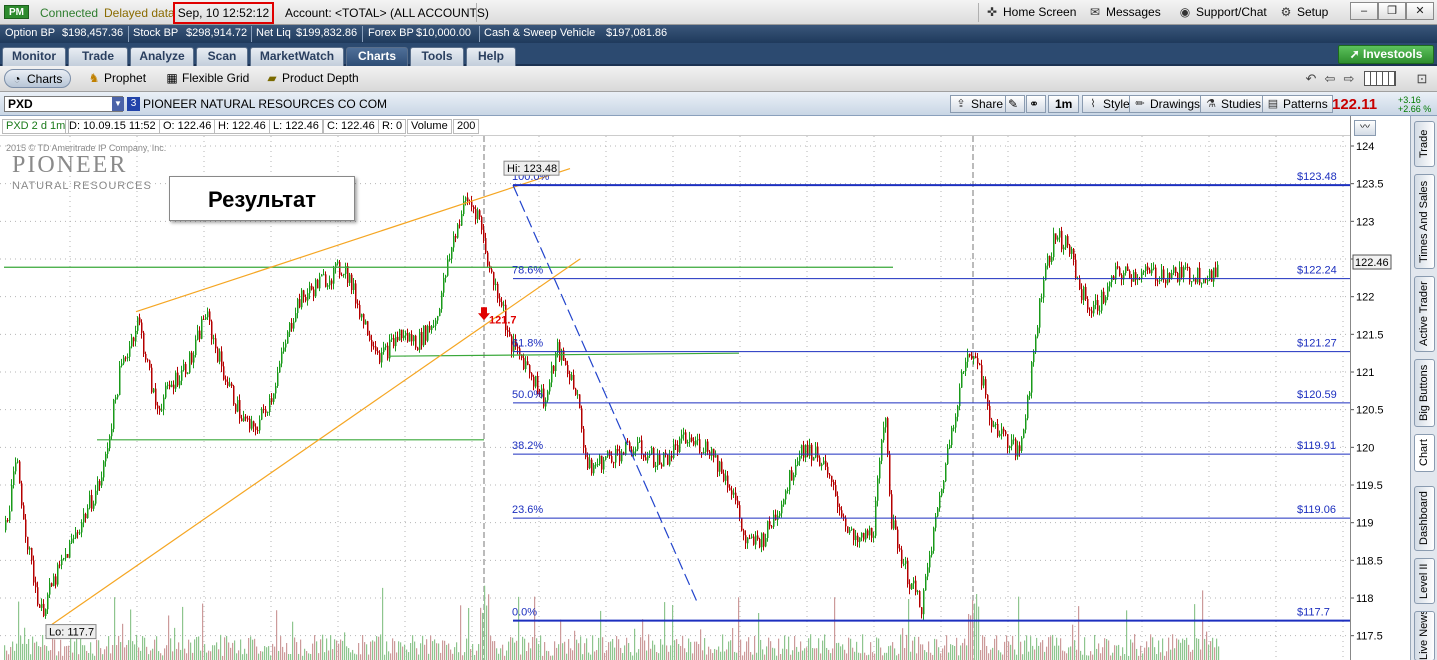 The width and height of the screenshot is (1437, 660). Describe the element at coordinates (1015, 104) in the screenshot. I see `settings-button: ✎` at that location.